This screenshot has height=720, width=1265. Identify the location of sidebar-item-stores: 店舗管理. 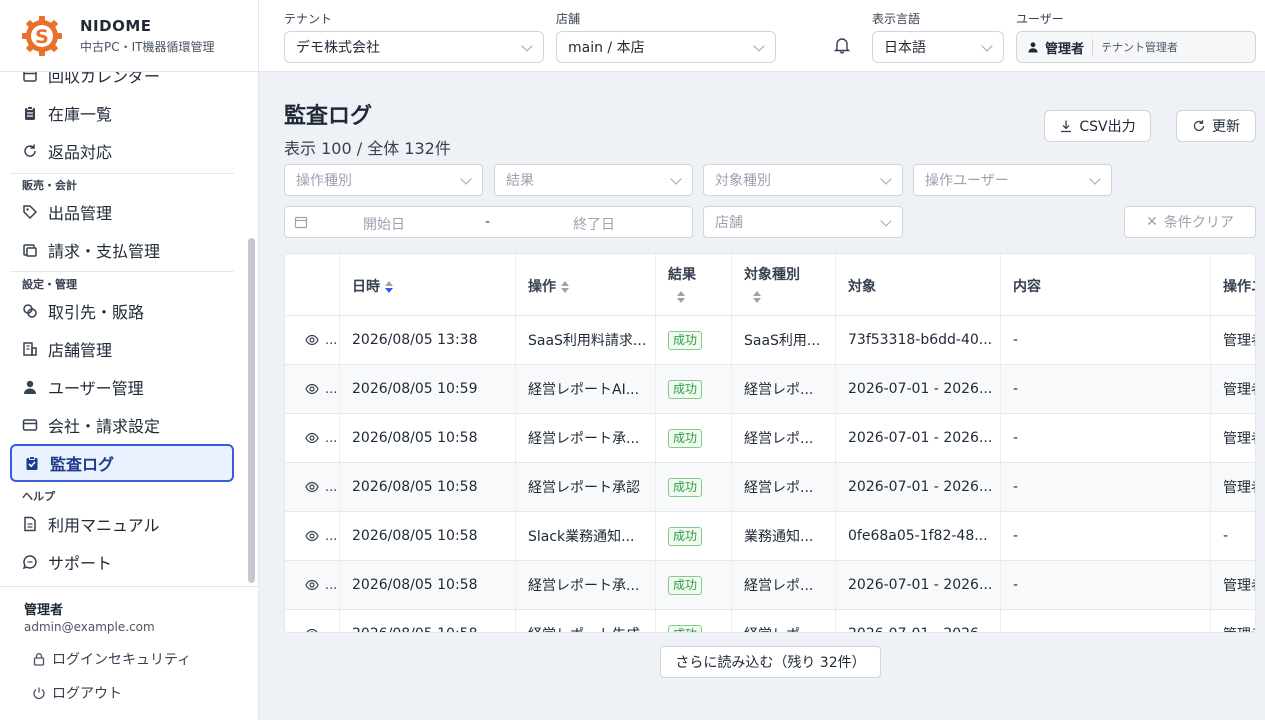
(122, 349).